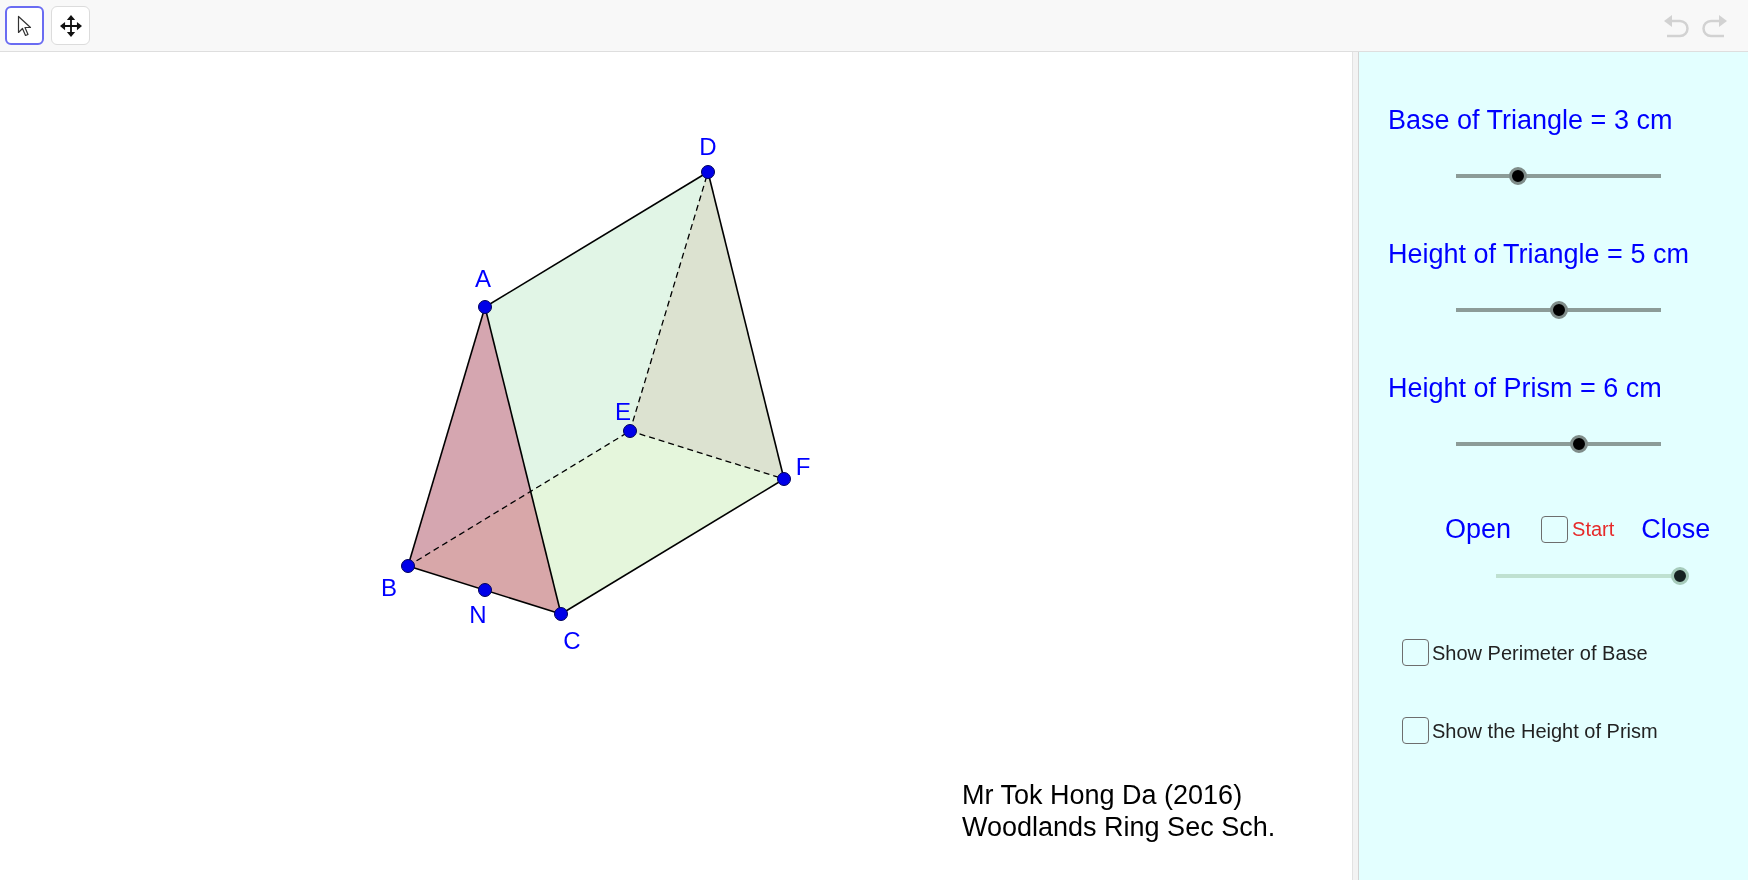  Describe the element at coordinates (1545, 730) in the screenshot. I see `checkbox-label: Show the Height of Prism` at that location.